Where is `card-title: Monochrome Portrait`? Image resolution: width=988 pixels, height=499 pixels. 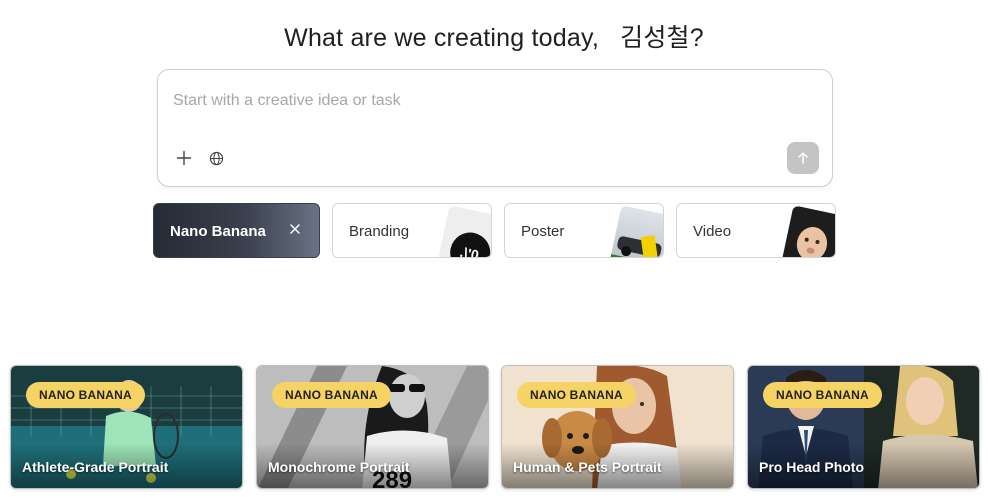 card-title: Monochrome Portrait is located at coordinates (339, 467).